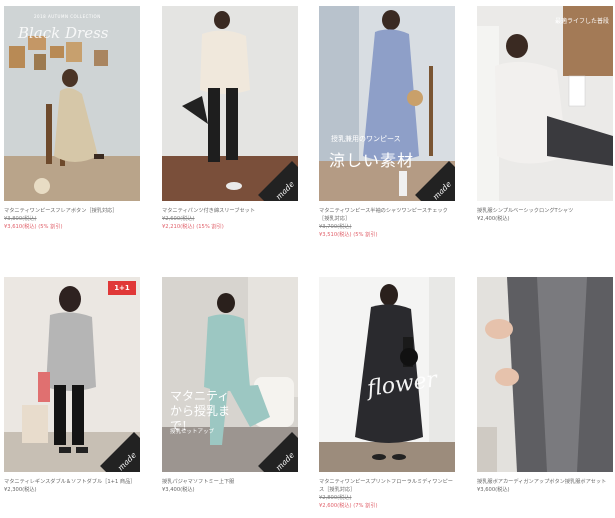 The width and height of the screenshot is (615, 518). What do you see at coordinates (67, 16) in the screenshot?
I see `collection-label: 2018 AUTUMN COLLECTION` at bounding box center [67, 16].